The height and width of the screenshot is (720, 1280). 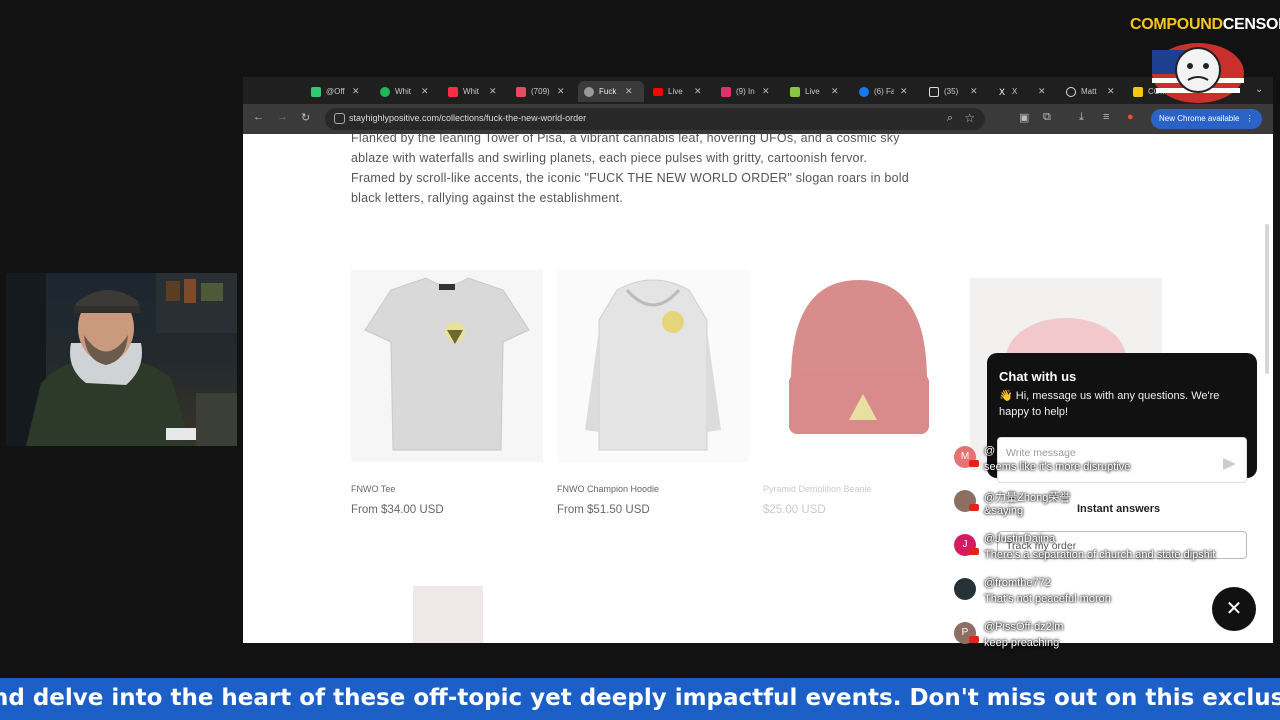 What do you see at coordinates (1024, 117) in the screenshot?
I see `extension-icon: ▣` at bounding box center [1024, 117].